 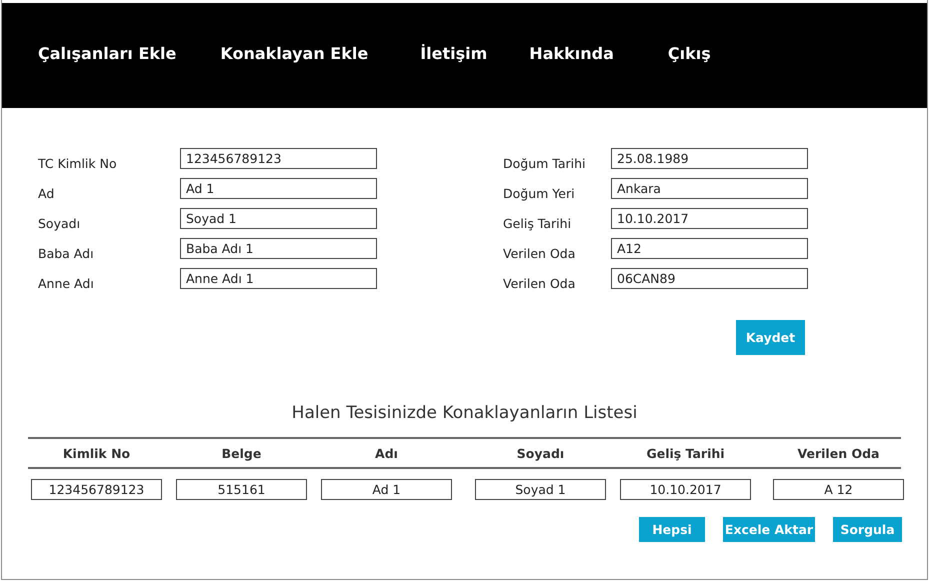 What do you see at coordinates (278, 188) in the screenshot?
I see `input-field: Ad 1` at bounding box center [278, 188].